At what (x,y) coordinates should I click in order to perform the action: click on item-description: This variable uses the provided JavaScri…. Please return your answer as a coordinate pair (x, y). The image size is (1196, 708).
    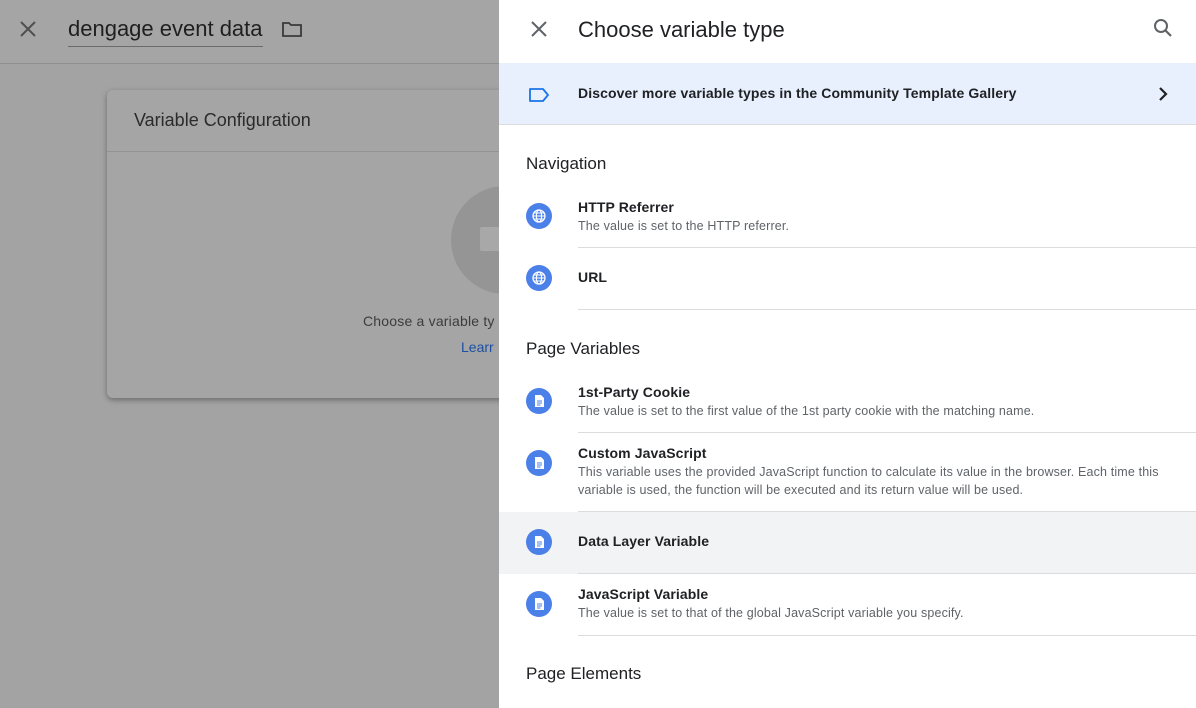
    Looking at the image, I should click on (868, 481).